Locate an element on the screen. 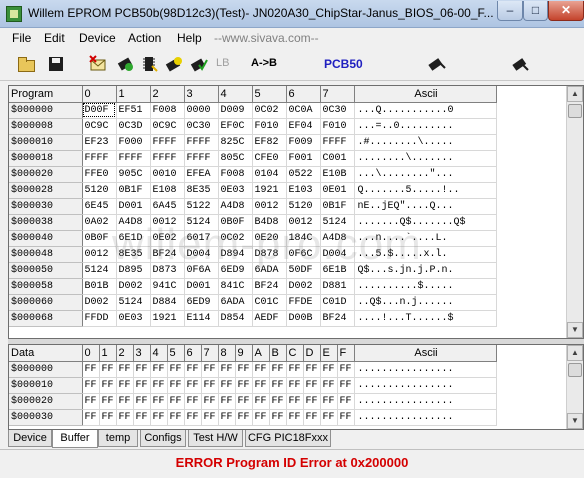 This screenshot has height=478, width=584. hex-cell: D009 is located at coordinates (235, 110).